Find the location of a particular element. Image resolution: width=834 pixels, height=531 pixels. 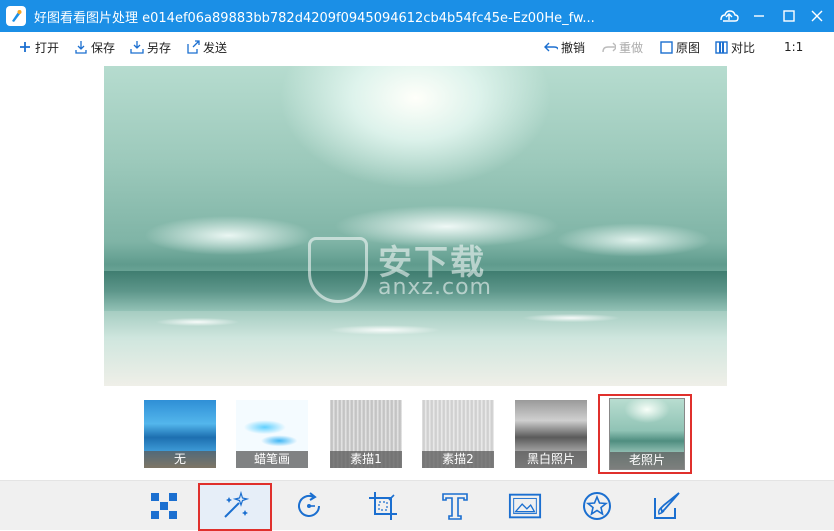

app-logo-icon is located at coordinates (16, 16).